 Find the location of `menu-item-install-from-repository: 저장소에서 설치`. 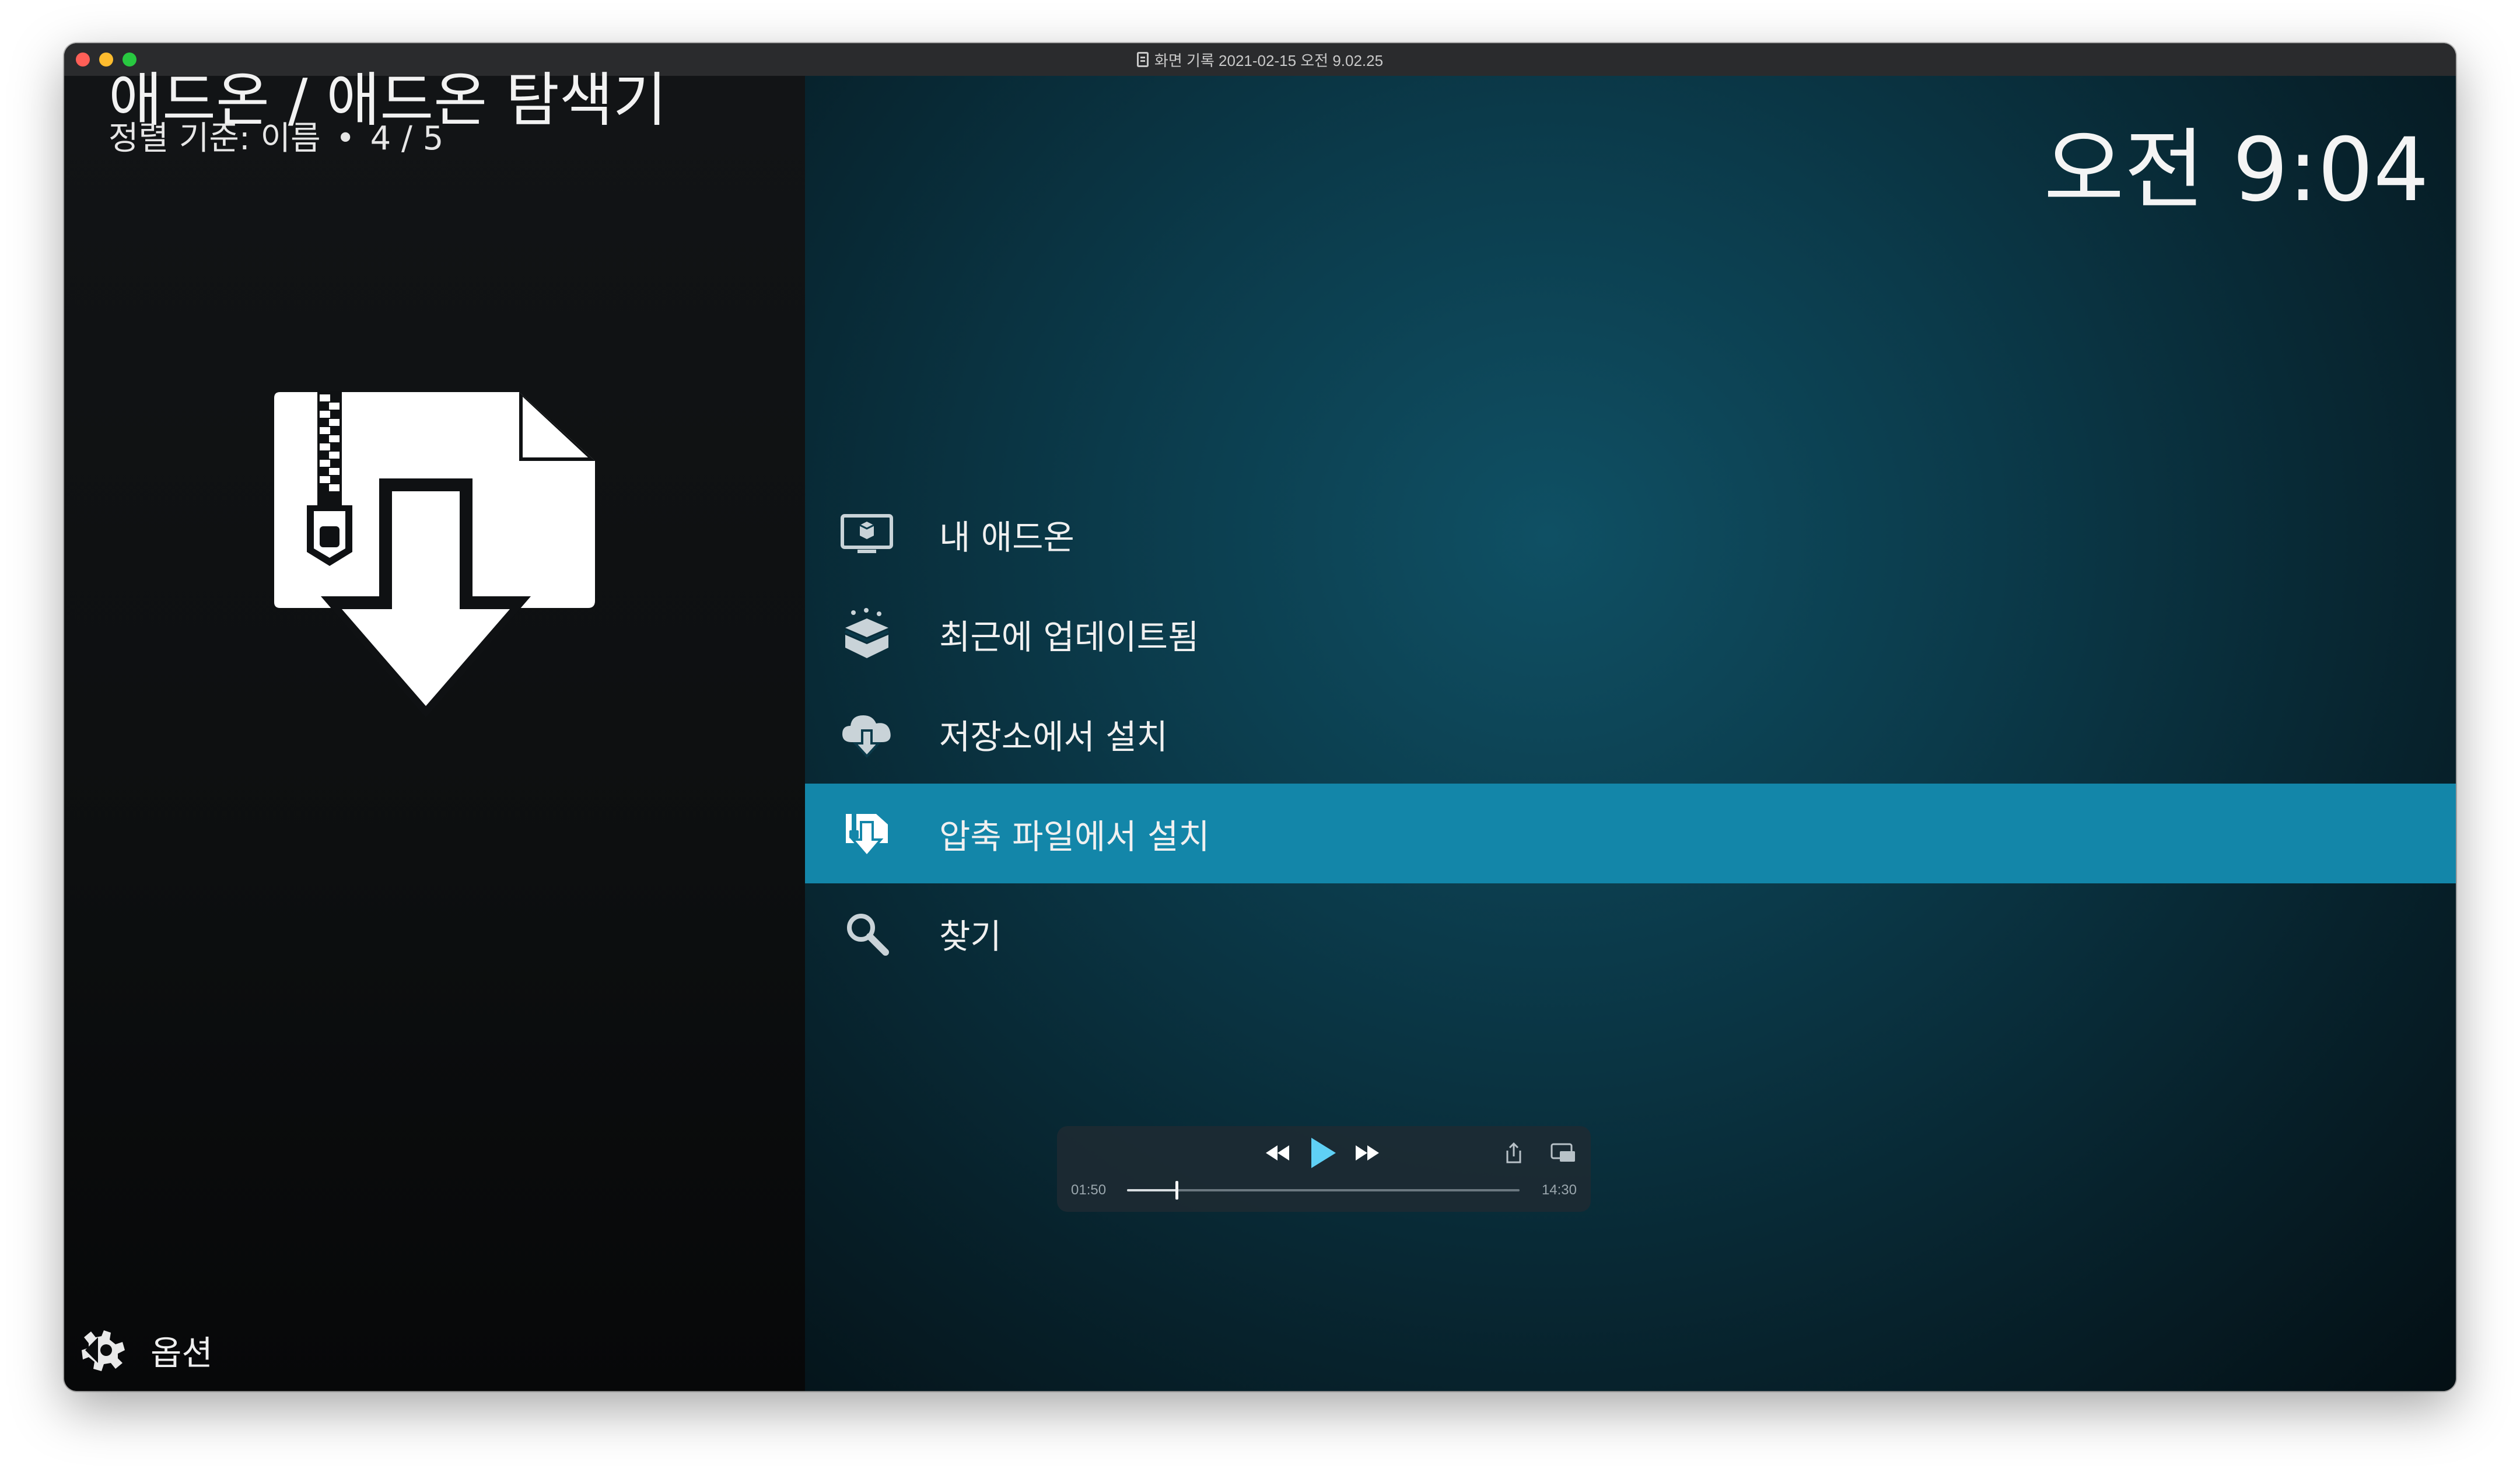

menu-item-install-from-repository: 저장소에서 설치 is located at coordinates (1630, 734).